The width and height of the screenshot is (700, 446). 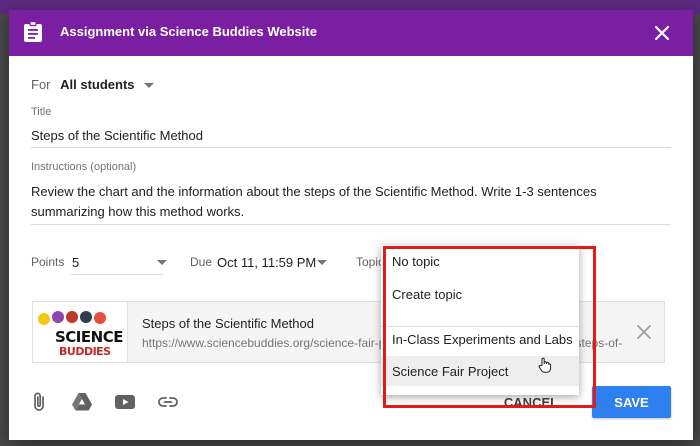 I want to click on assign-to-selector: For All students, so click(x=93, y=84).